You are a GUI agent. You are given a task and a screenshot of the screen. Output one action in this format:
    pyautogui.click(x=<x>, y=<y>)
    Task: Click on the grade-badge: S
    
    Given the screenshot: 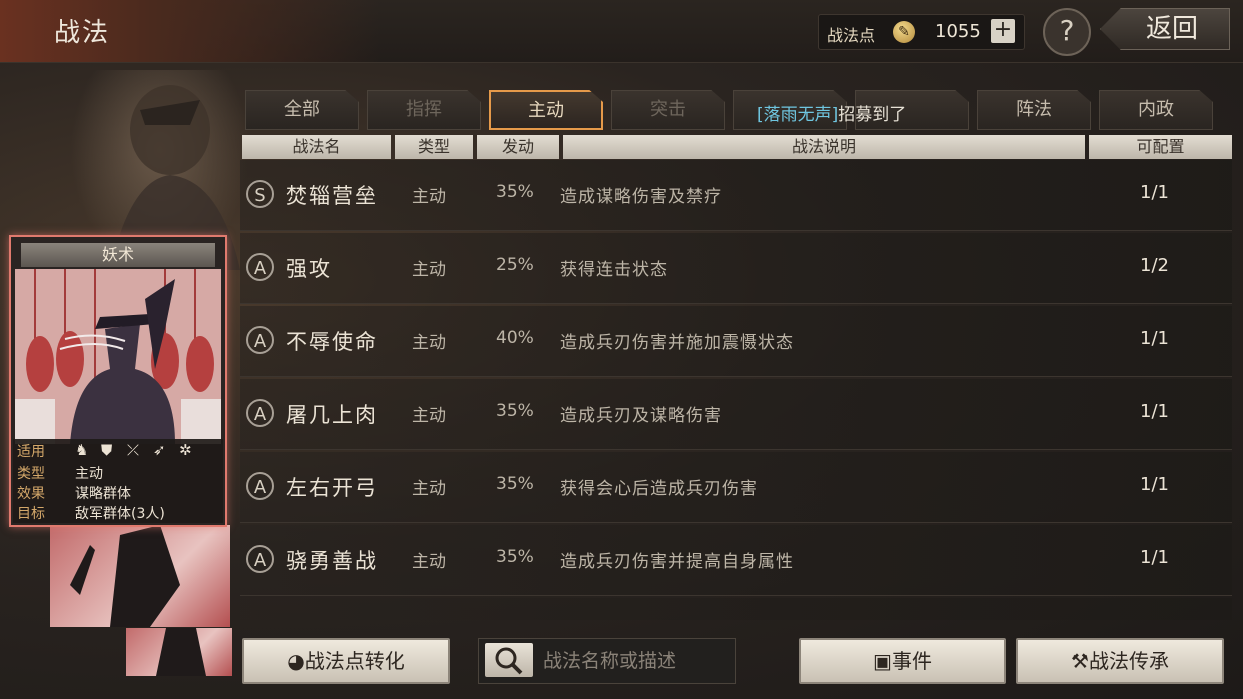 What is the action you would take?
    pyautogui.click(x=260, y=194)
    